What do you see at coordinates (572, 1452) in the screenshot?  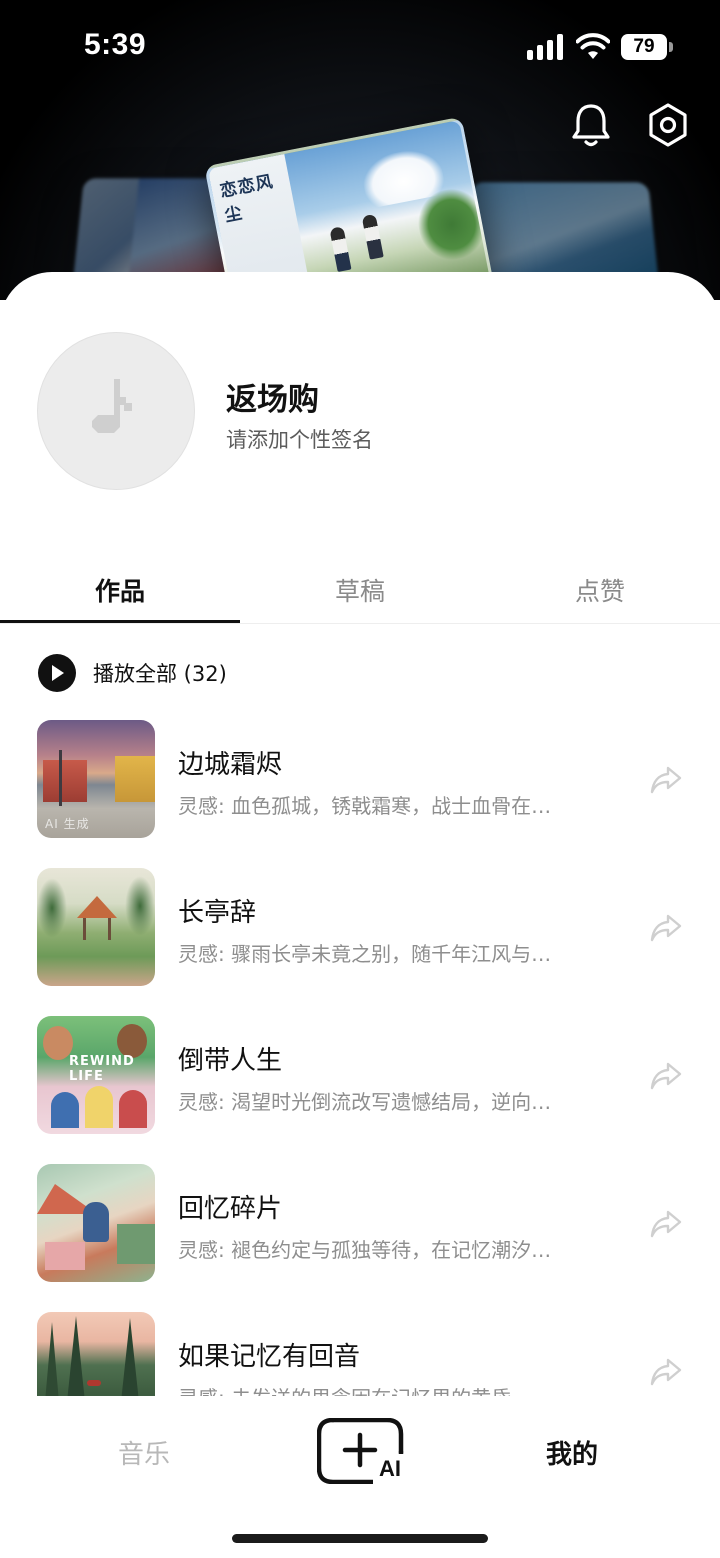 I see `nav-mine: 我的` at bounding box center [572, 1452].